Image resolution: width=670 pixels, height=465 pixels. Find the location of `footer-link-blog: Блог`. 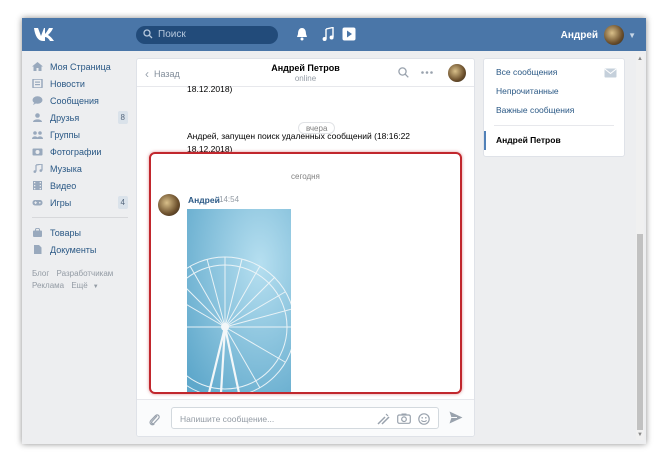

footer-link-blog: Блог is located at coordinates (40, 273).